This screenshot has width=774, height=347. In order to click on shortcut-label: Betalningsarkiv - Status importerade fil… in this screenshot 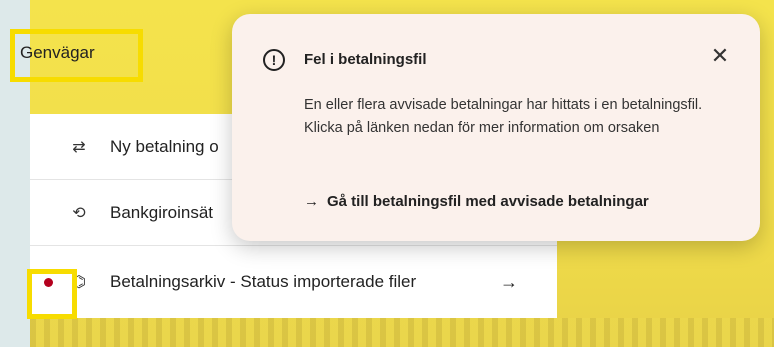, I will do `click(263, 281)`.